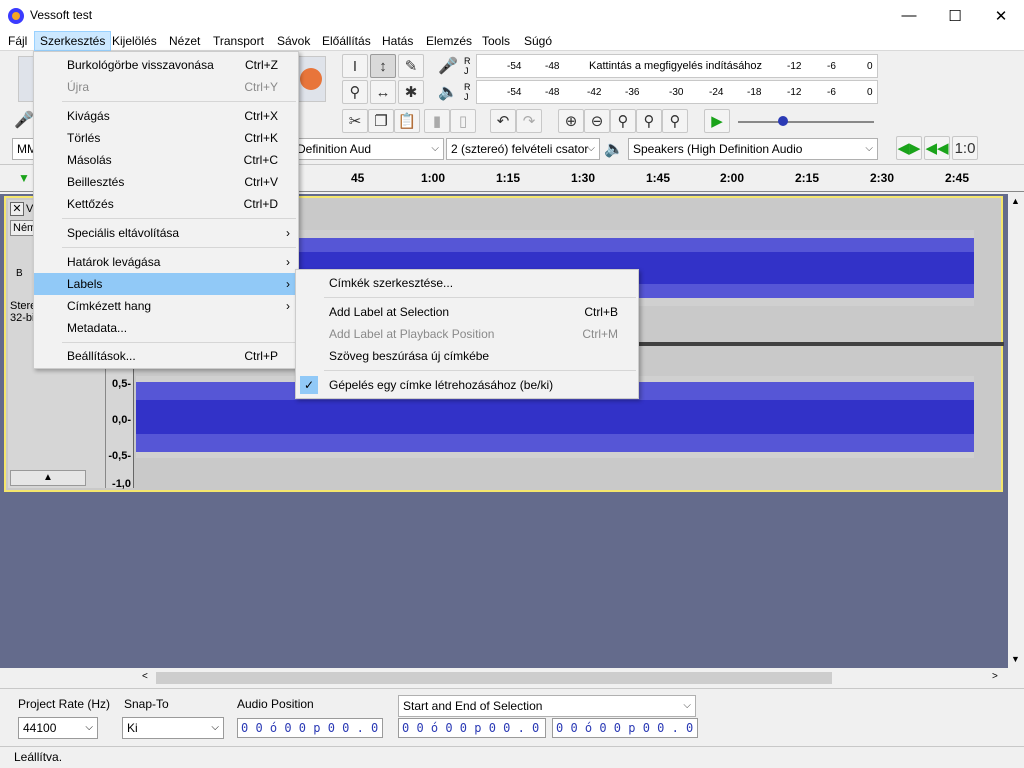  What do you see at coordinates (718, 149) in the screenshot?
I see `output-device-value: Speakers (High Definition Audio` at bounding box center [718, 149].